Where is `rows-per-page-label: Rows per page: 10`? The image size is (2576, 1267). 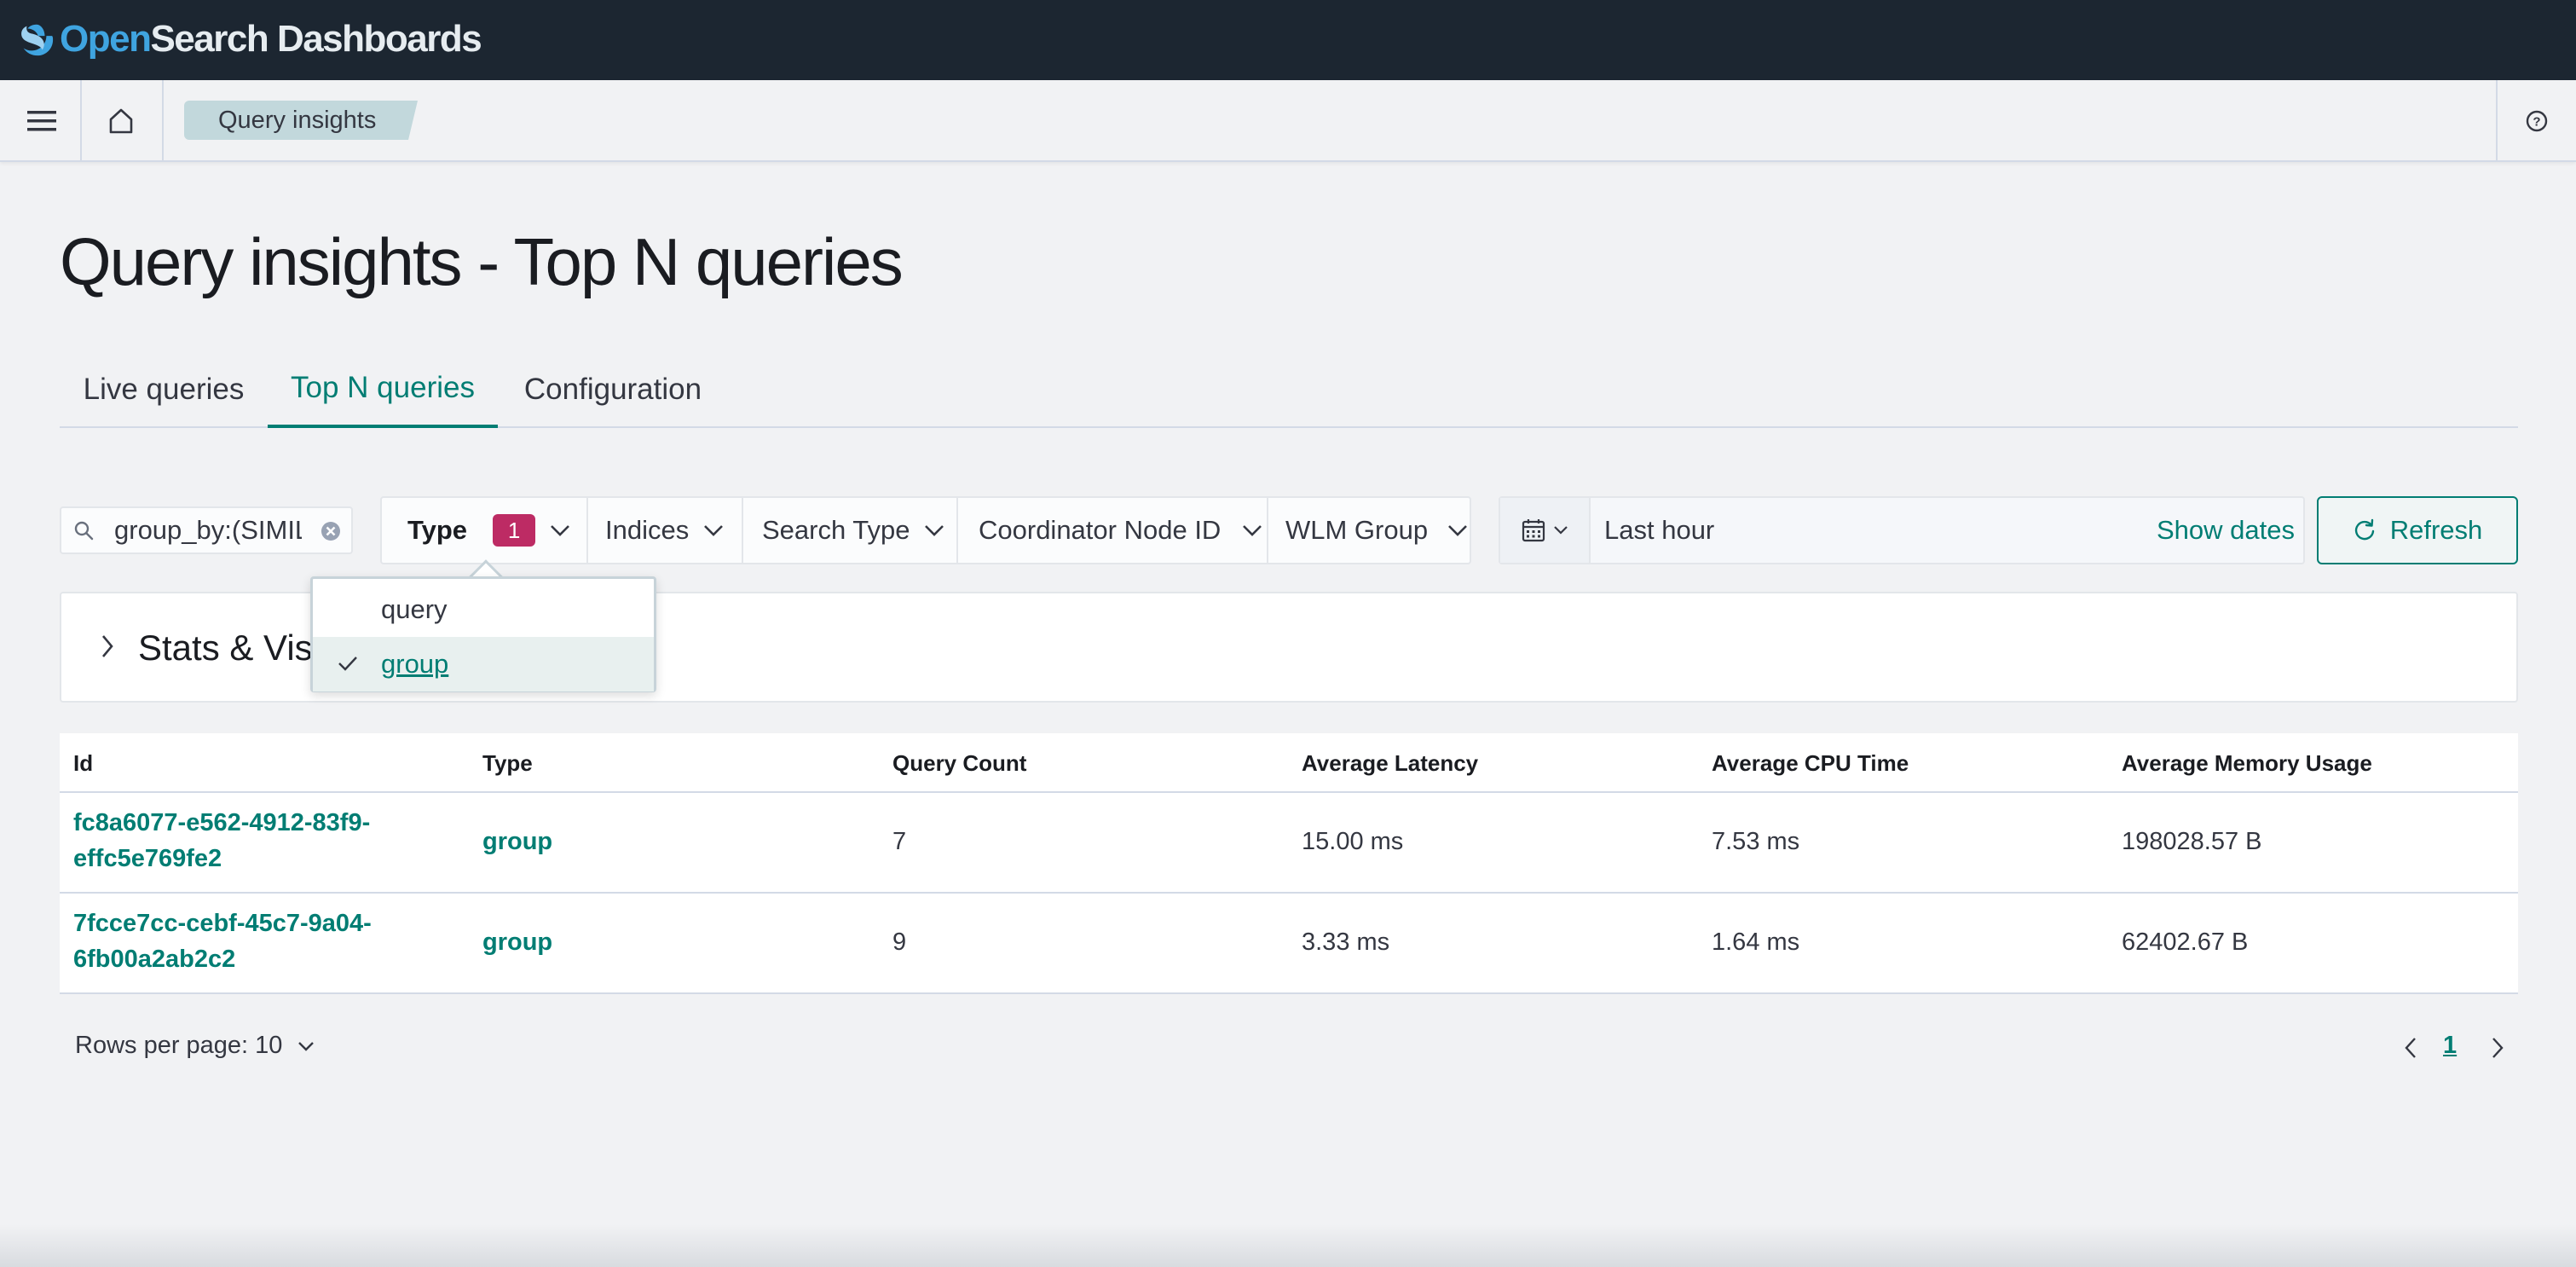
rows-per-page-label: Rows per page: 10 is located at coordinates (179, 1045).